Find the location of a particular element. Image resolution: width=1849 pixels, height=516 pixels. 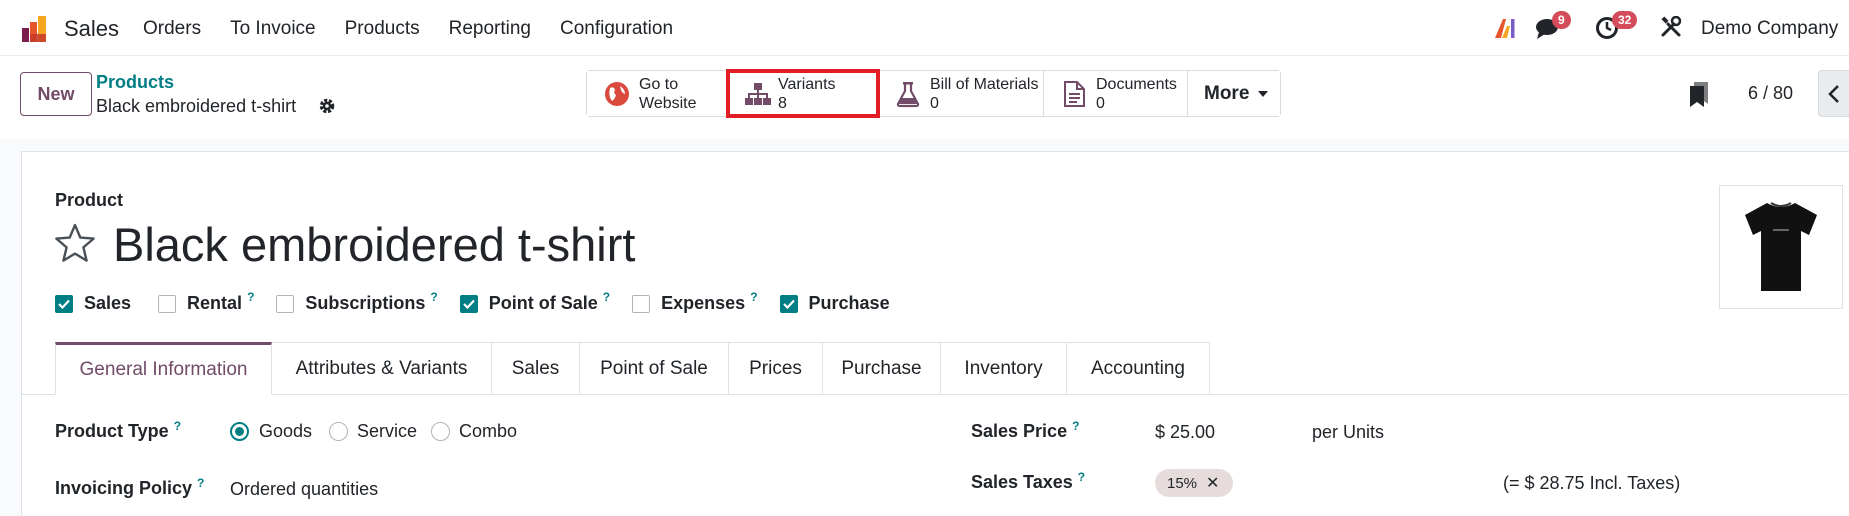

option-purchase: Purchase is located at coordinates (837, 303).